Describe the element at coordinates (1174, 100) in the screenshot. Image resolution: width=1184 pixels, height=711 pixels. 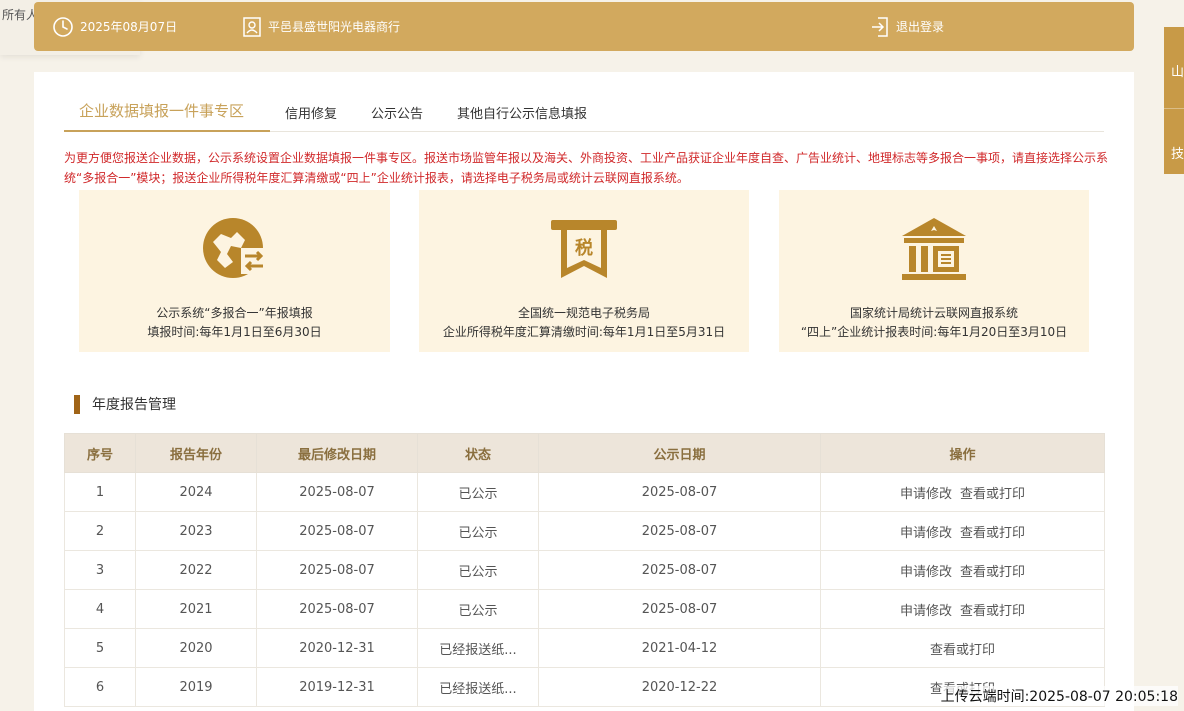
I see `side-nav: 山 技` at that location.